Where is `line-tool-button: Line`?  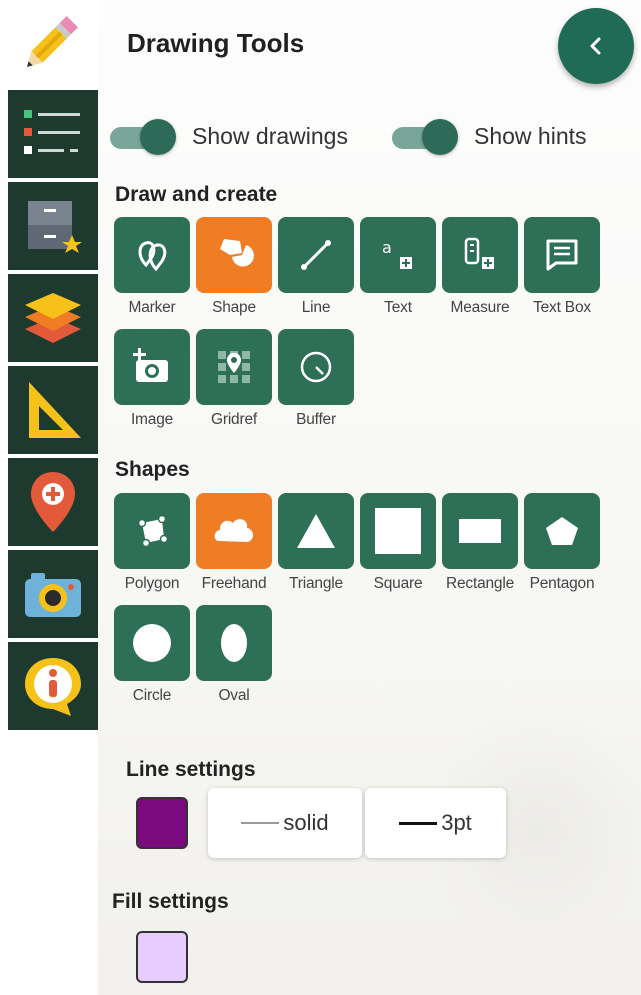
line-tool-button: Line is located at coordinates (316, 267).